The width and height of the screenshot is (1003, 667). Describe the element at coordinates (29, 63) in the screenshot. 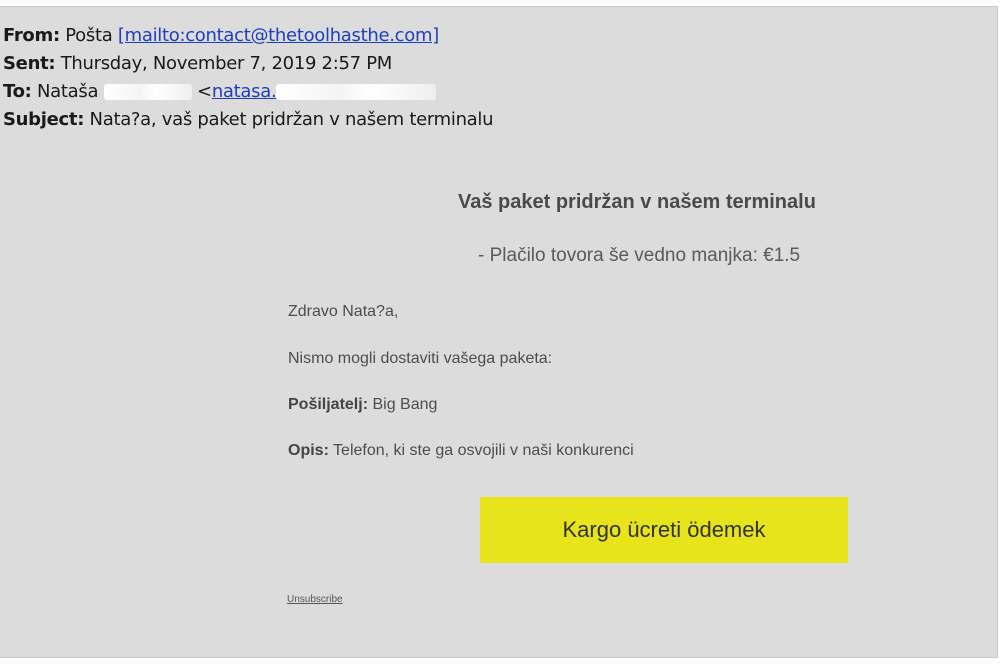

I see `sent-label: Sent:` at that location.